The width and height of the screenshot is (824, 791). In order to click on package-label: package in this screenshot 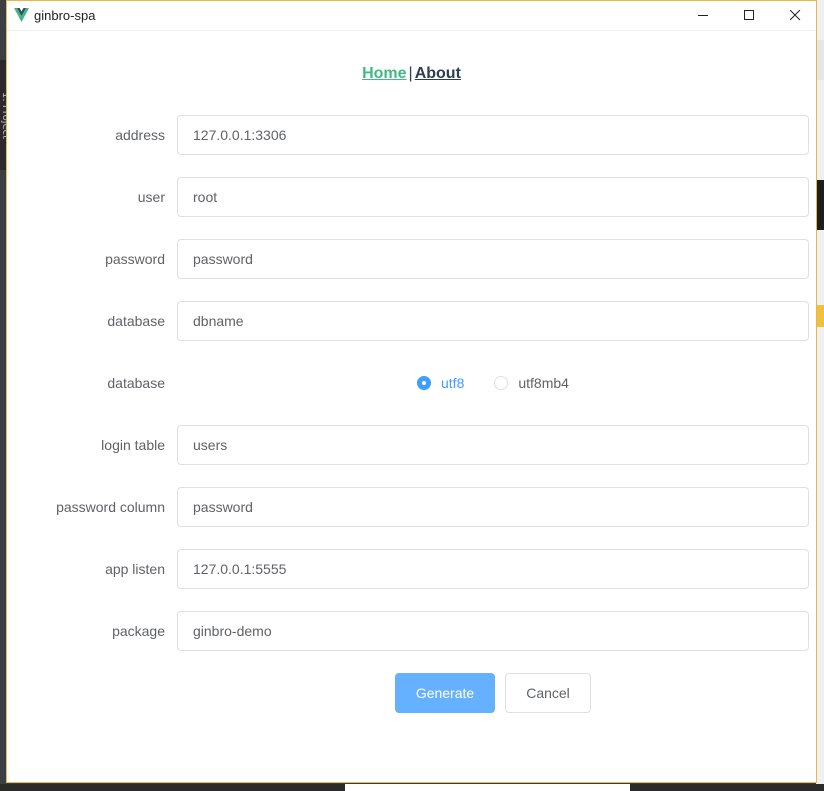, I will do `click(138, 631)`.